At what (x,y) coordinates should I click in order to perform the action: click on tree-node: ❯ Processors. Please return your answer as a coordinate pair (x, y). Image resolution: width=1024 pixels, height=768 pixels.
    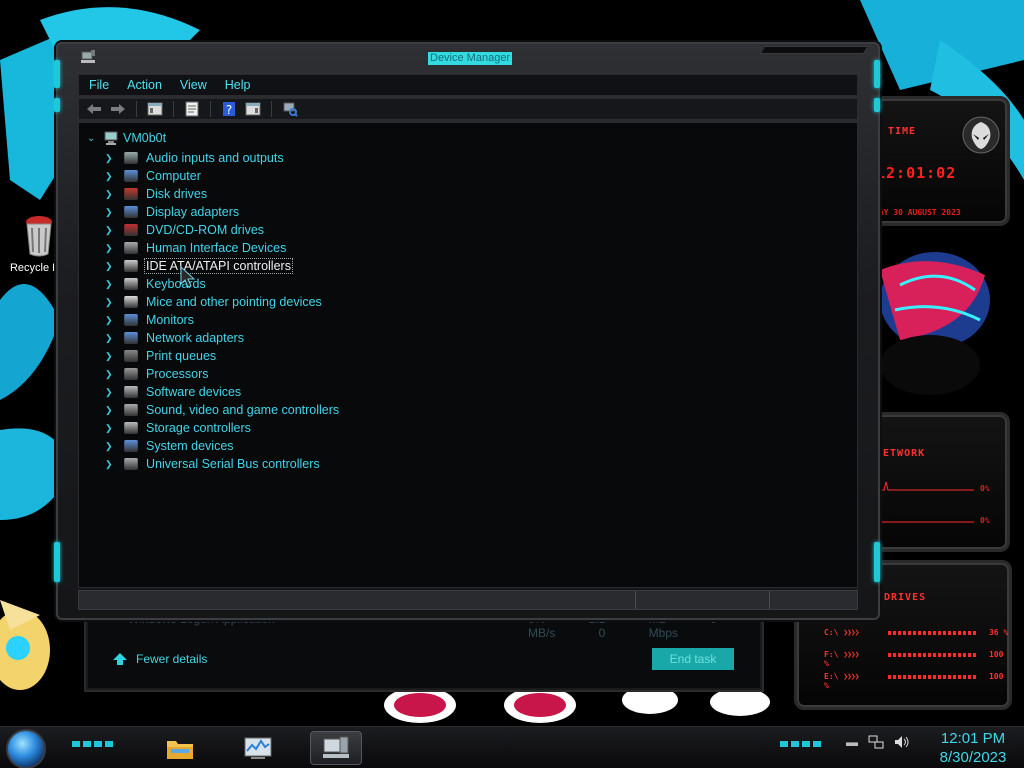
    Looking at the image, I should click on (222, 374).